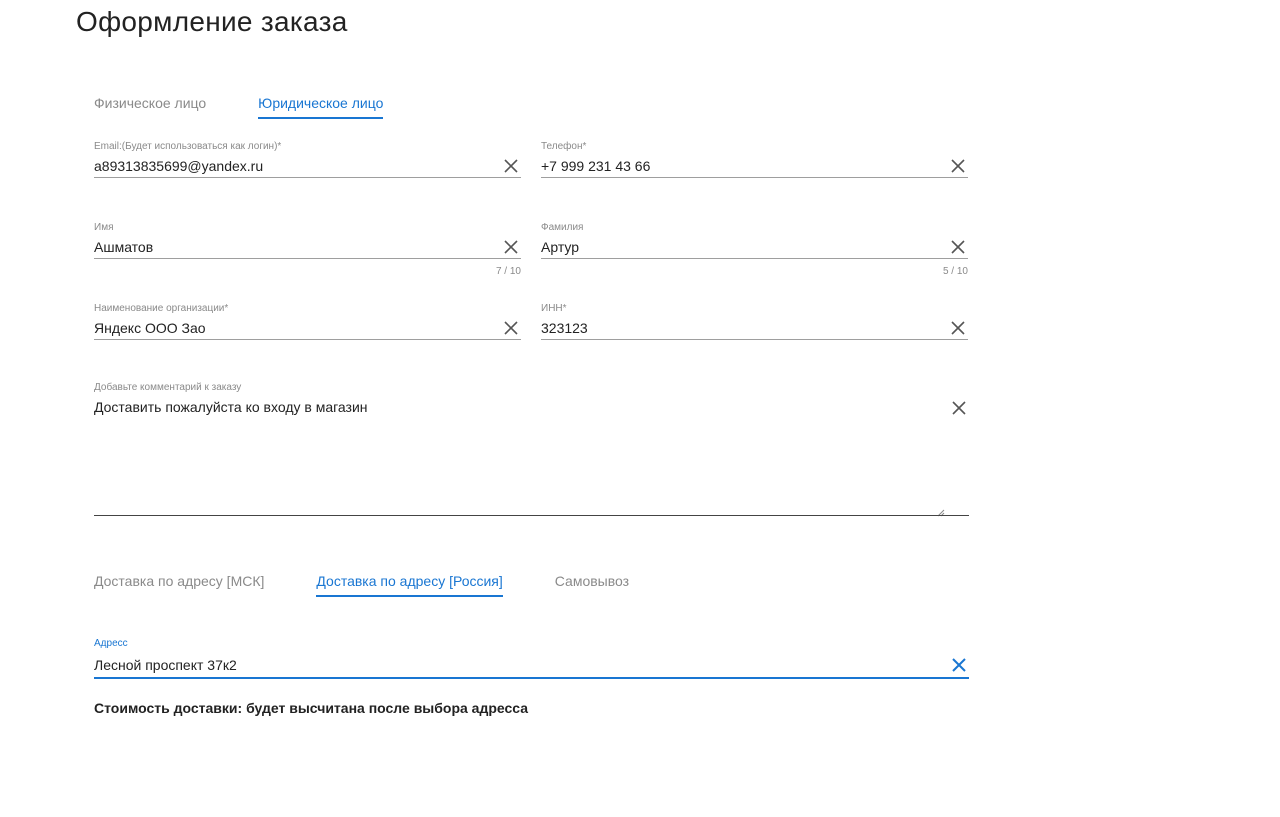 The height and width of the screenshot is (817, 1280). What do you see at coordinates (292, 328) in the screenshot?
I see `organization-input` at bounding box center [292, 328].